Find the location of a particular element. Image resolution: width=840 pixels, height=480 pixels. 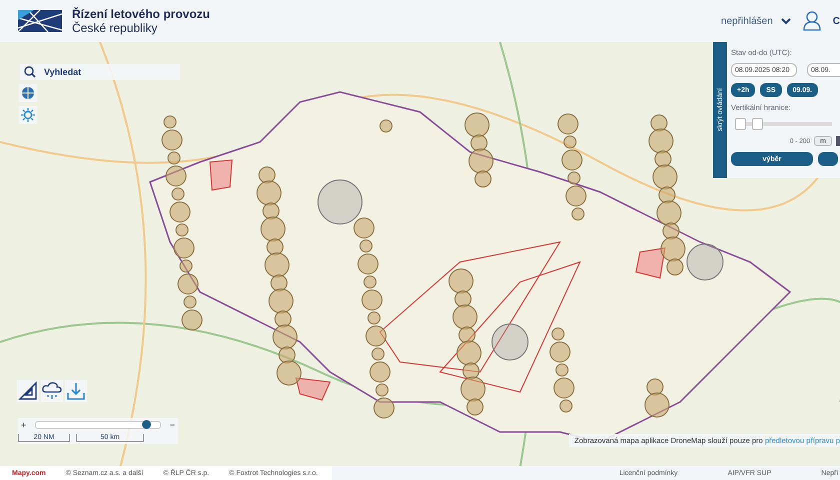

caret-icon is located at coordinates (785, 21).